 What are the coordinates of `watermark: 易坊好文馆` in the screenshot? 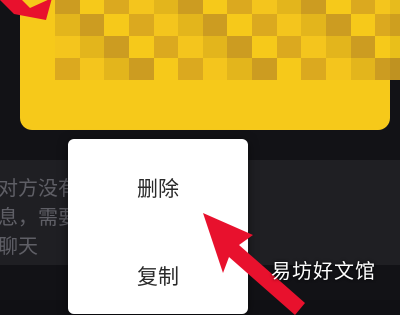 It's located at (323, 271).